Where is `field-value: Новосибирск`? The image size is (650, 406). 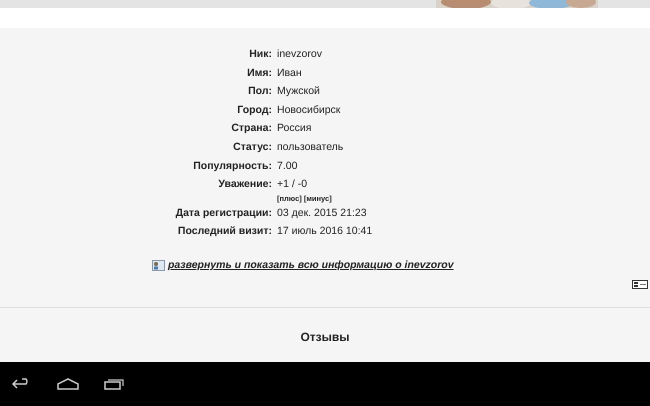
field-value: Новосибирск is located at coordinates (308, 110).